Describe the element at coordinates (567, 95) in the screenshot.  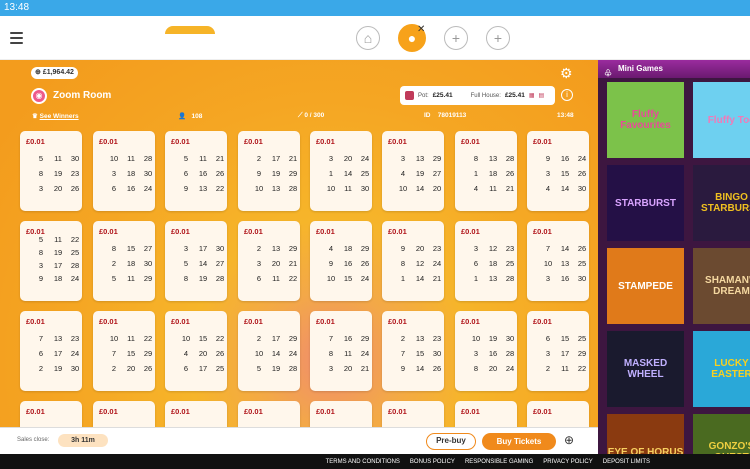
I see `info-icon: i` at that location.